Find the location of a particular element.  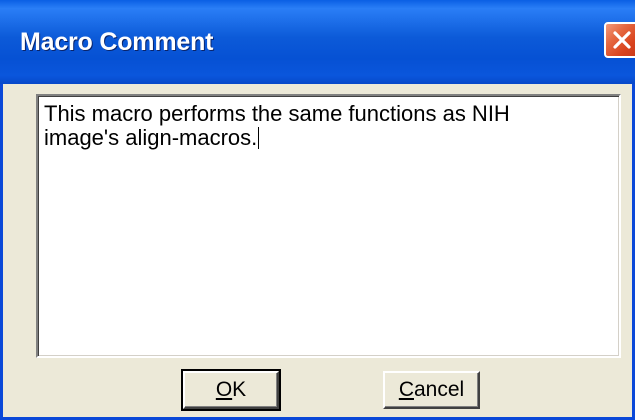

close-button is located at coordinates (619, 40).